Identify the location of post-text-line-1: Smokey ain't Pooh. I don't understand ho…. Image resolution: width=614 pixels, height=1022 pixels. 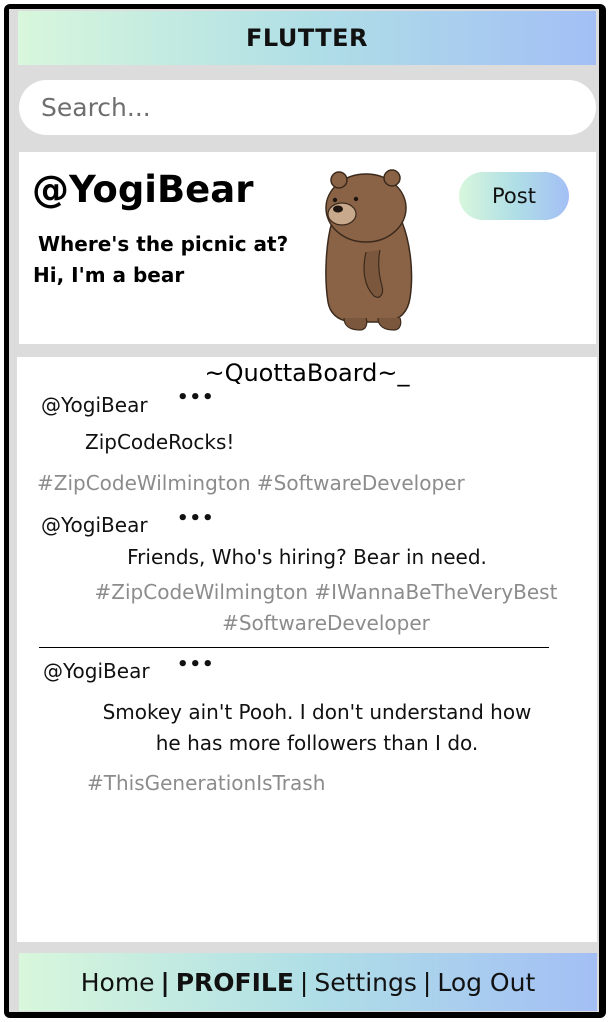
(317, 712).